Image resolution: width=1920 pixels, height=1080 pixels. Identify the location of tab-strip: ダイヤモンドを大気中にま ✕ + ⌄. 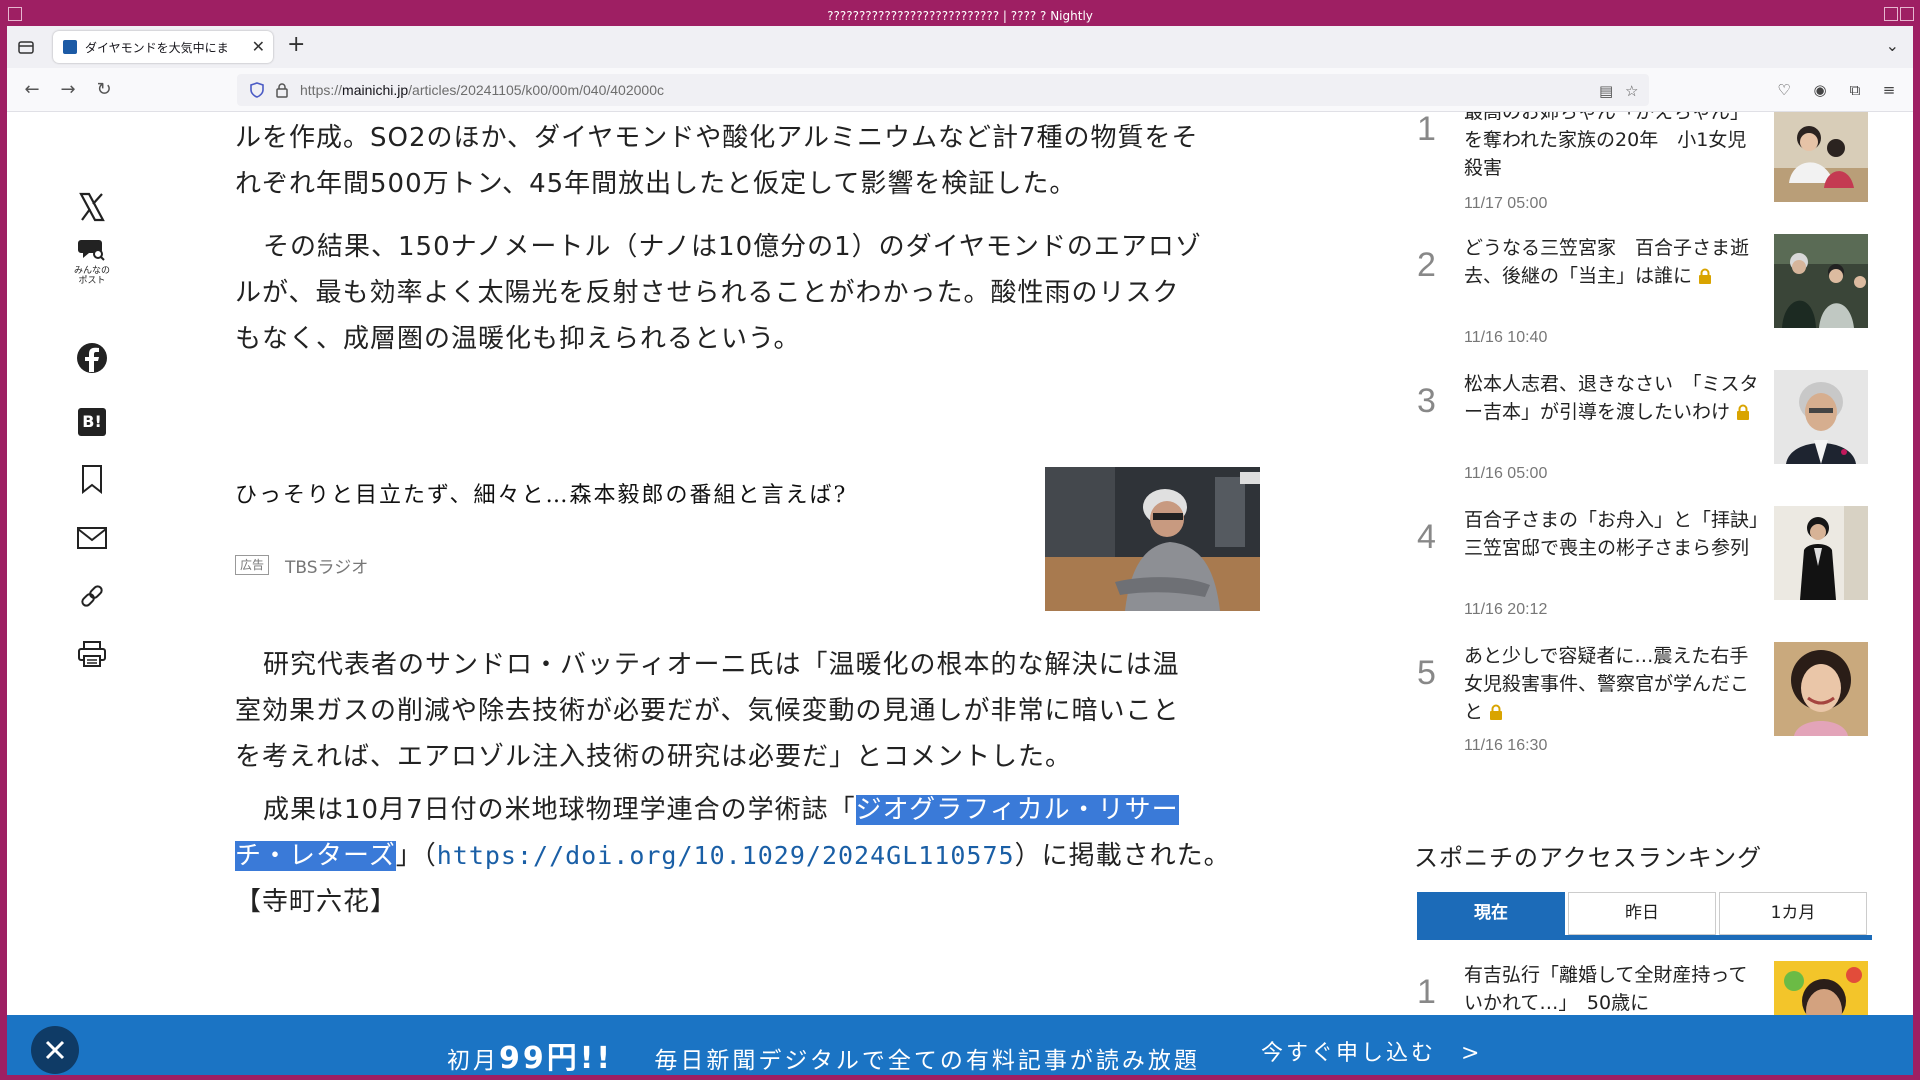
(960, 47).